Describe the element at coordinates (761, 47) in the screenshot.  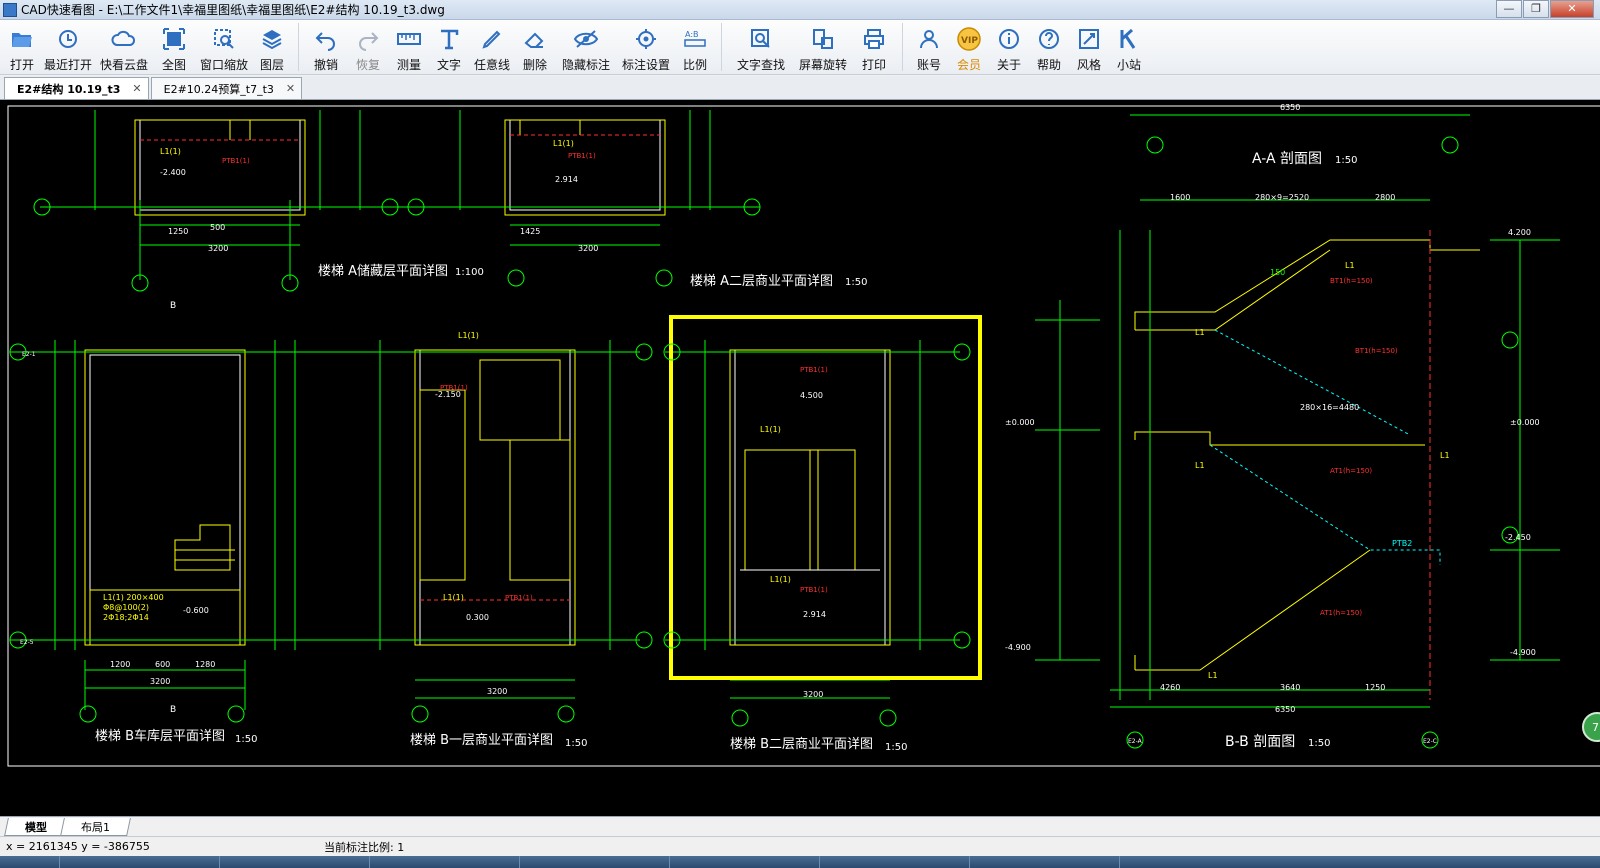
I see `toolbar-button-text-search: 文字查找` at that location.